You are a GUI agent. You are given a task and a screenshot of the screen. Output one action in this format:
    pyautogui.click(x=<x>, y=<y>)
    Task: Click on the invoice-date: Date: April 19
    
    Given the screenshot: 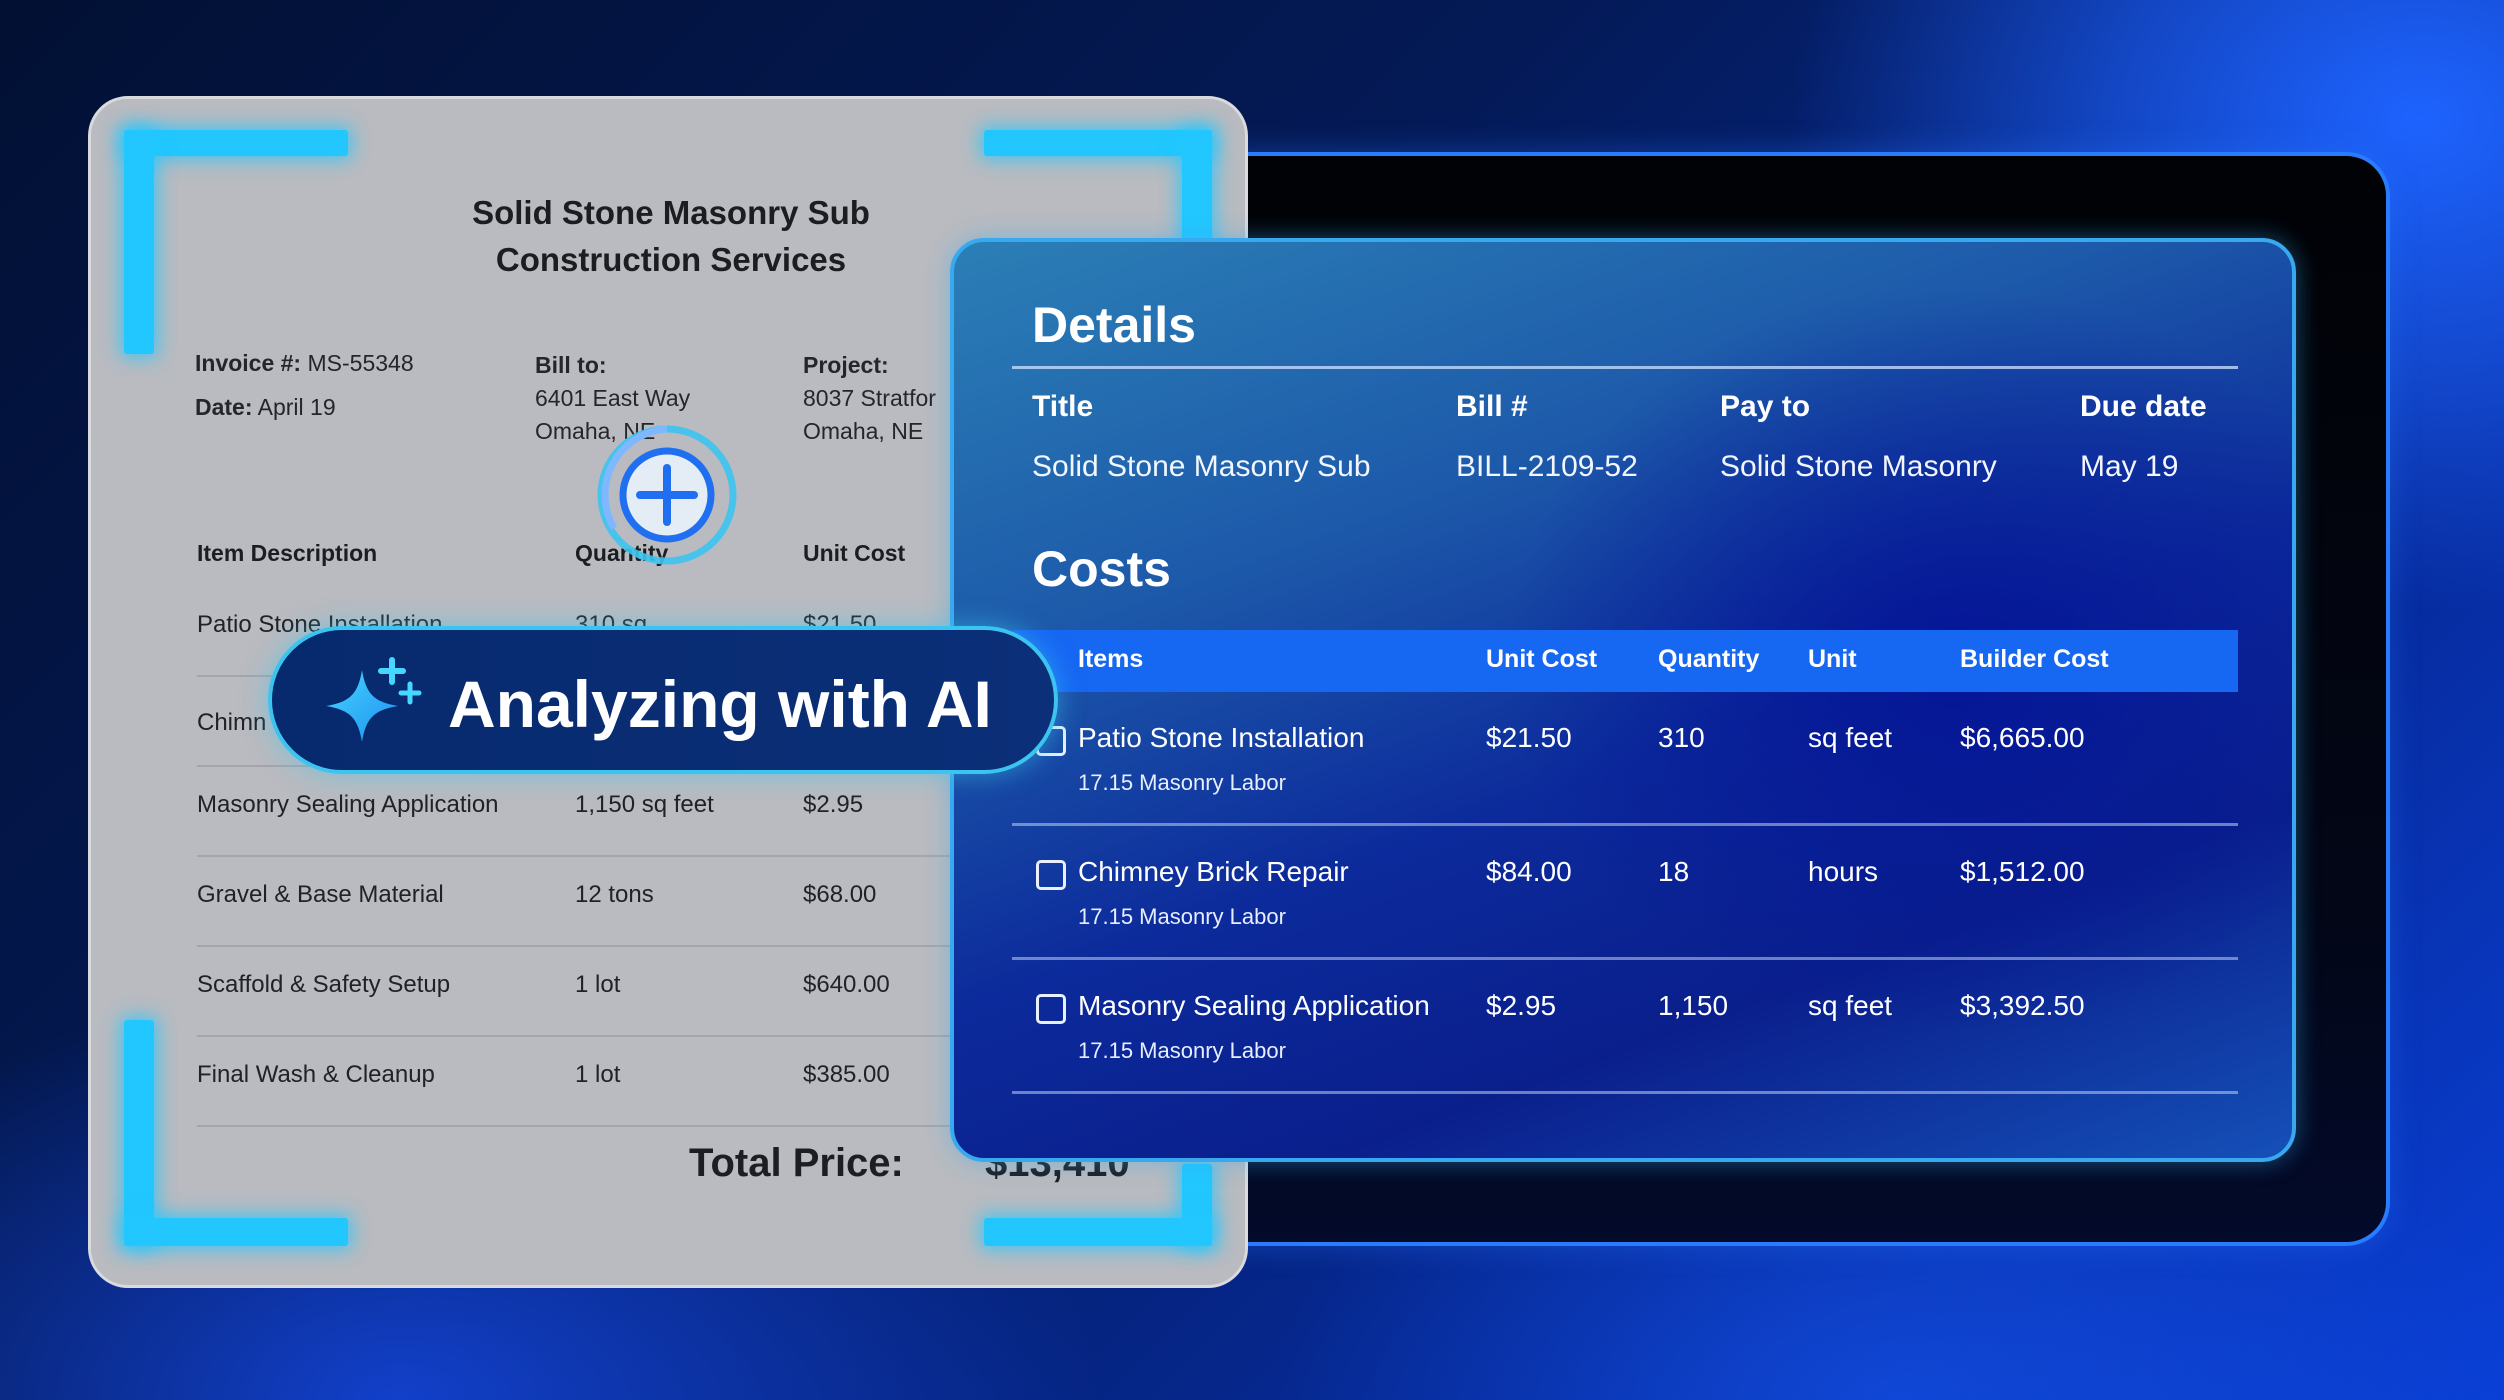 What is the action you would take?
    pyautogui.click(x=265, y=407)
    